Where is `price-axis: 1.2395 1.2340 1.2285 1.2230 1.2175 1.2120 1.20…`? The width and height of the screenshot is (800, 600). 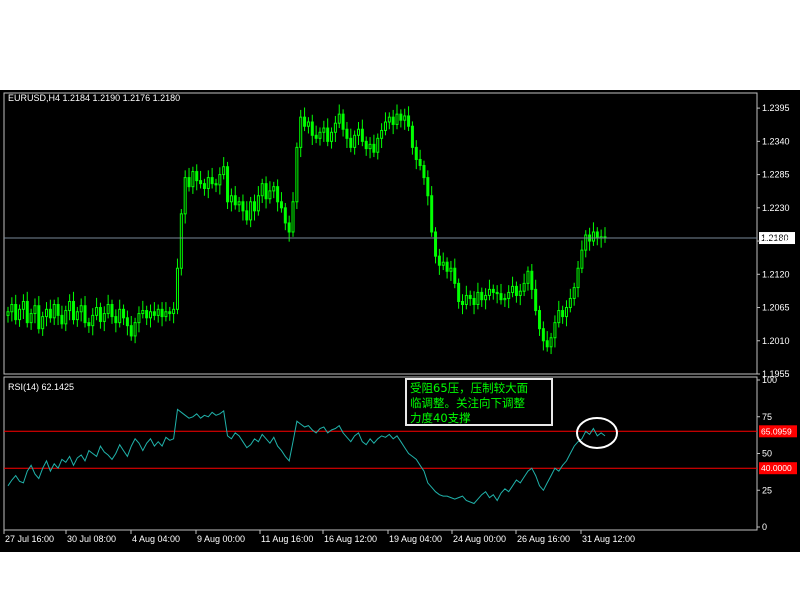
price-axis: 1.2395 1.2340 1.2285 1.2230 1.2175 1.2120 1.20… is located at coordinates (773, 241).